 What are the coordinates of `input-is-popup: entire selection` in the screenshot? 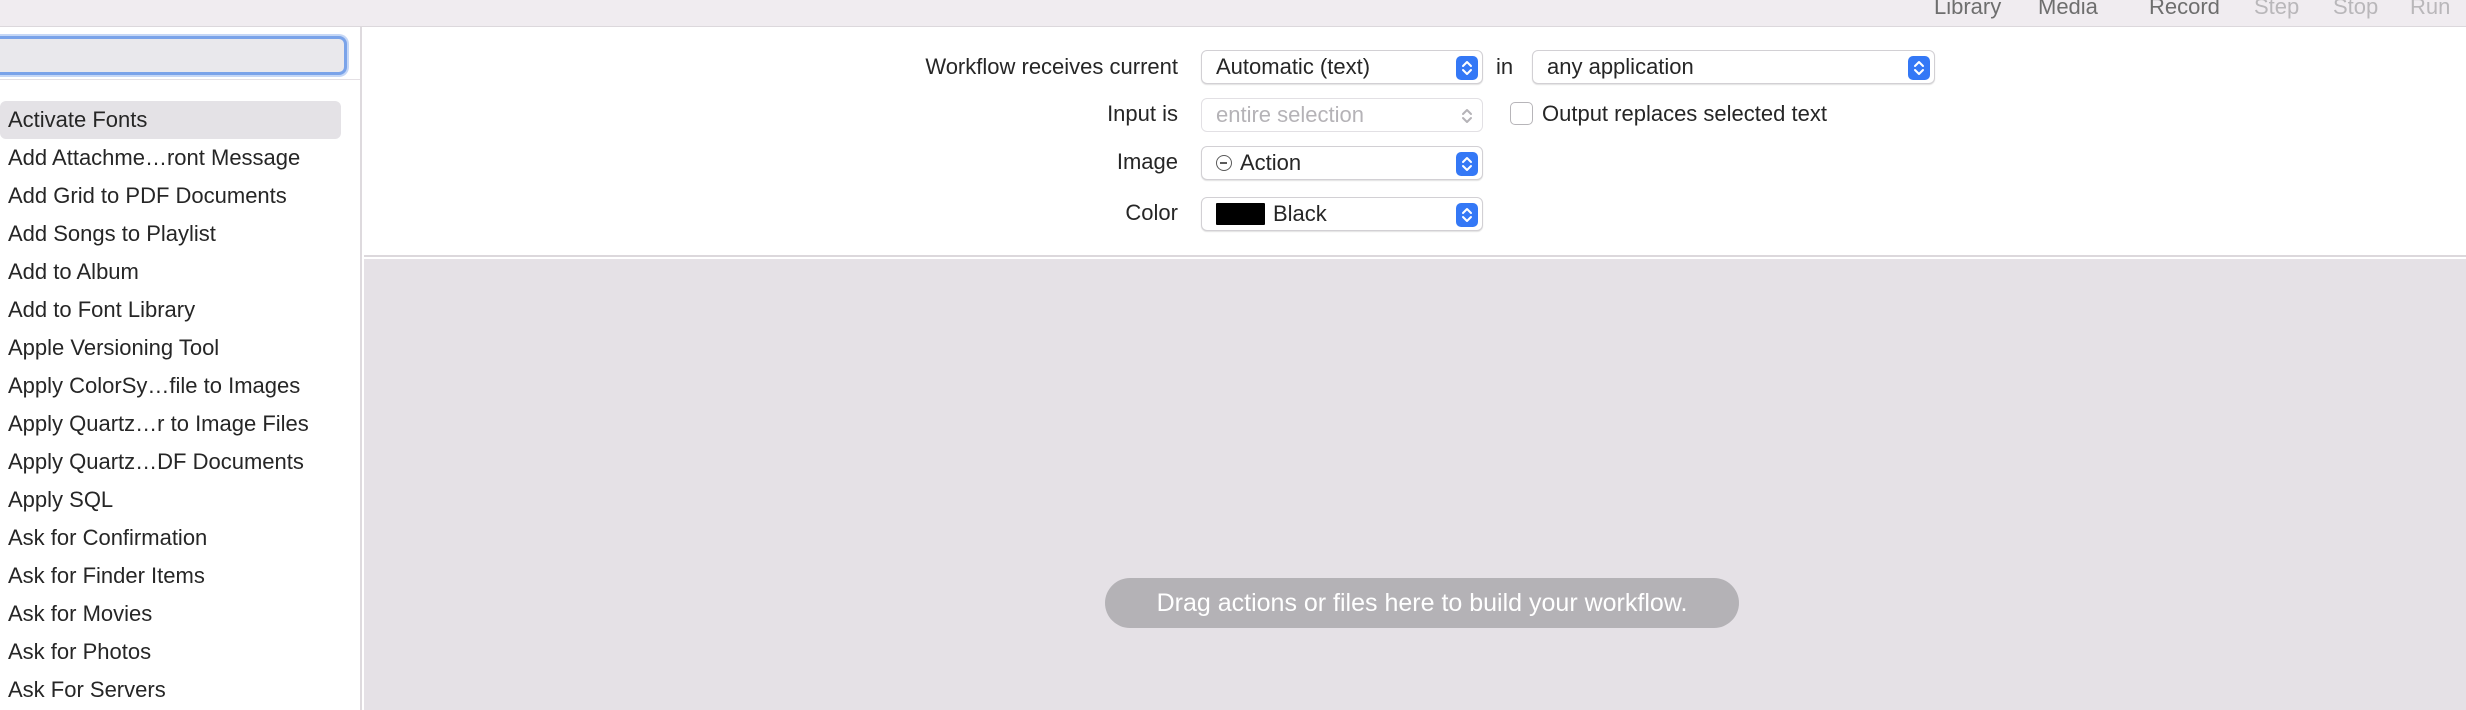 It's located at (1342, 115).